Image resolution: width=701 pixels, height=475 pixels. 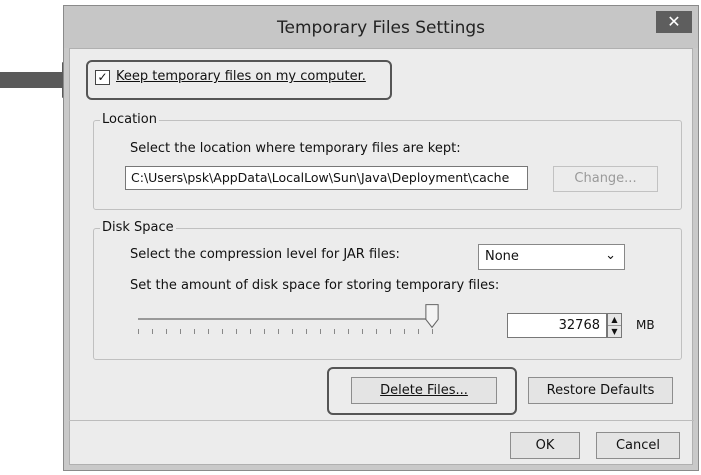 What do you see at coordinates (600, 390) in the screenshot?
I see `restore-defaults-button: Restore Defaults` at bounding box center [600, 390].